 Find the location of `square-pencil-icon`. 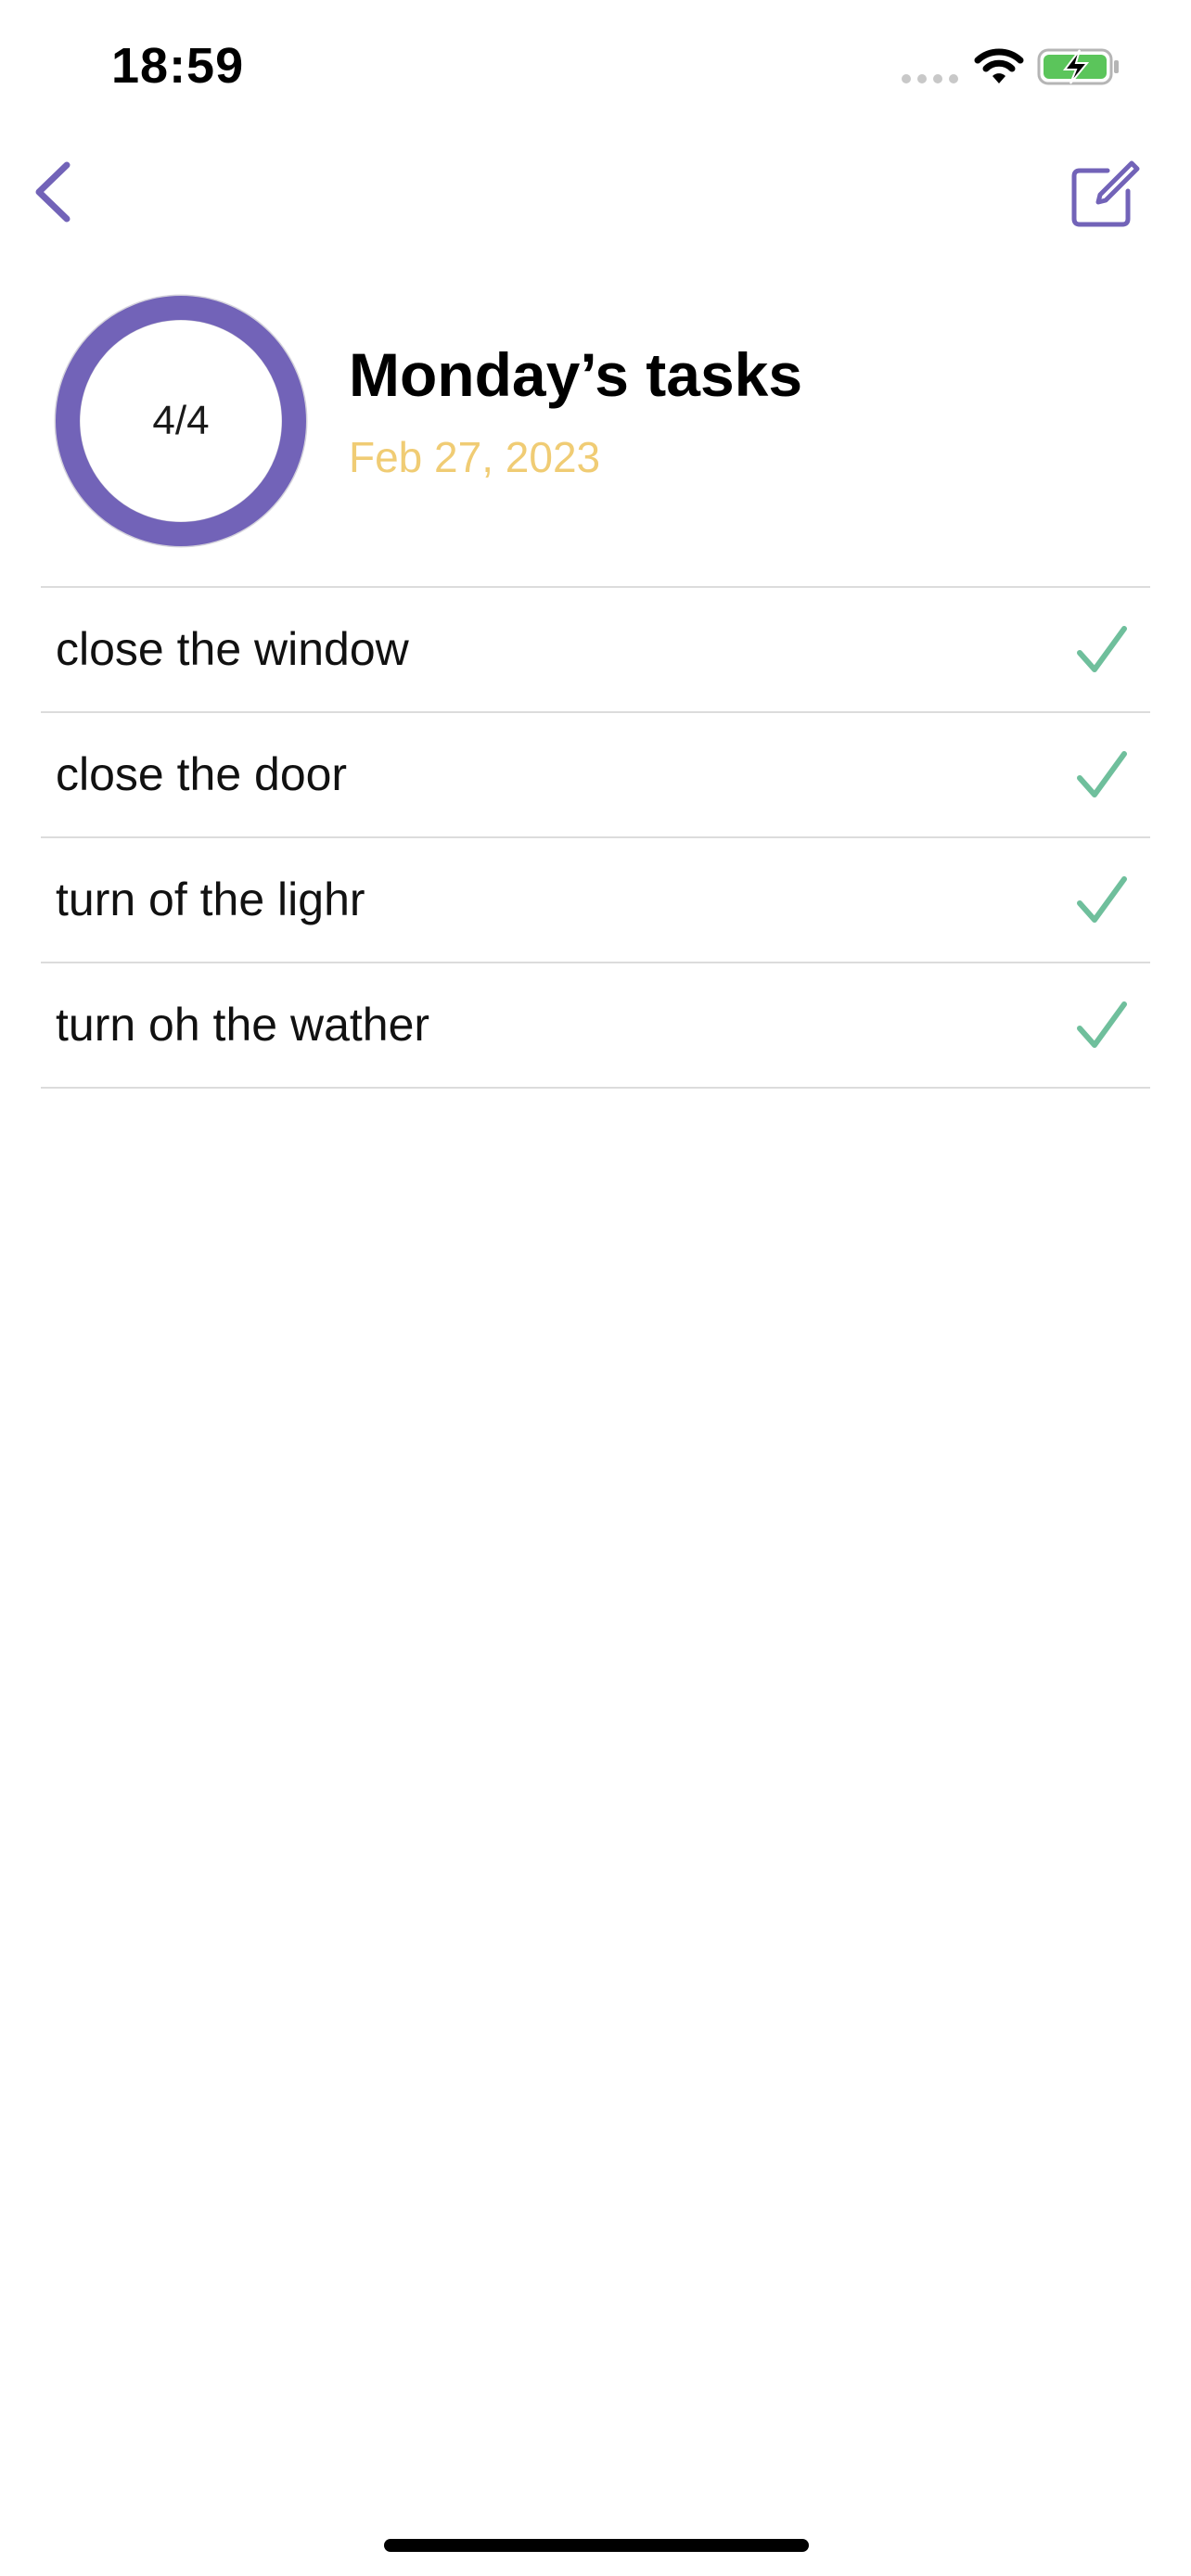

square-pencil-icon is located at coordinates (1105, 193).